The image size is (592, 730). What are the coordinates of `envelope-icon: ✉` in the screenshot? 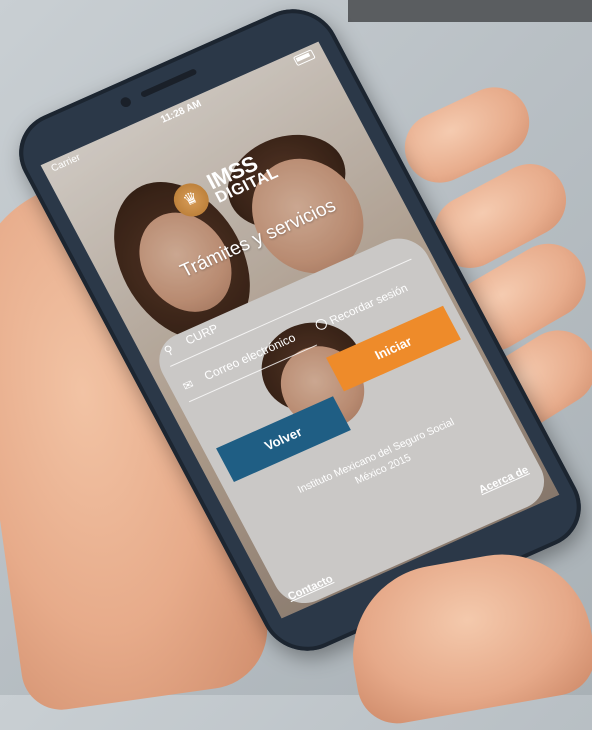 It's located at (188, 385).